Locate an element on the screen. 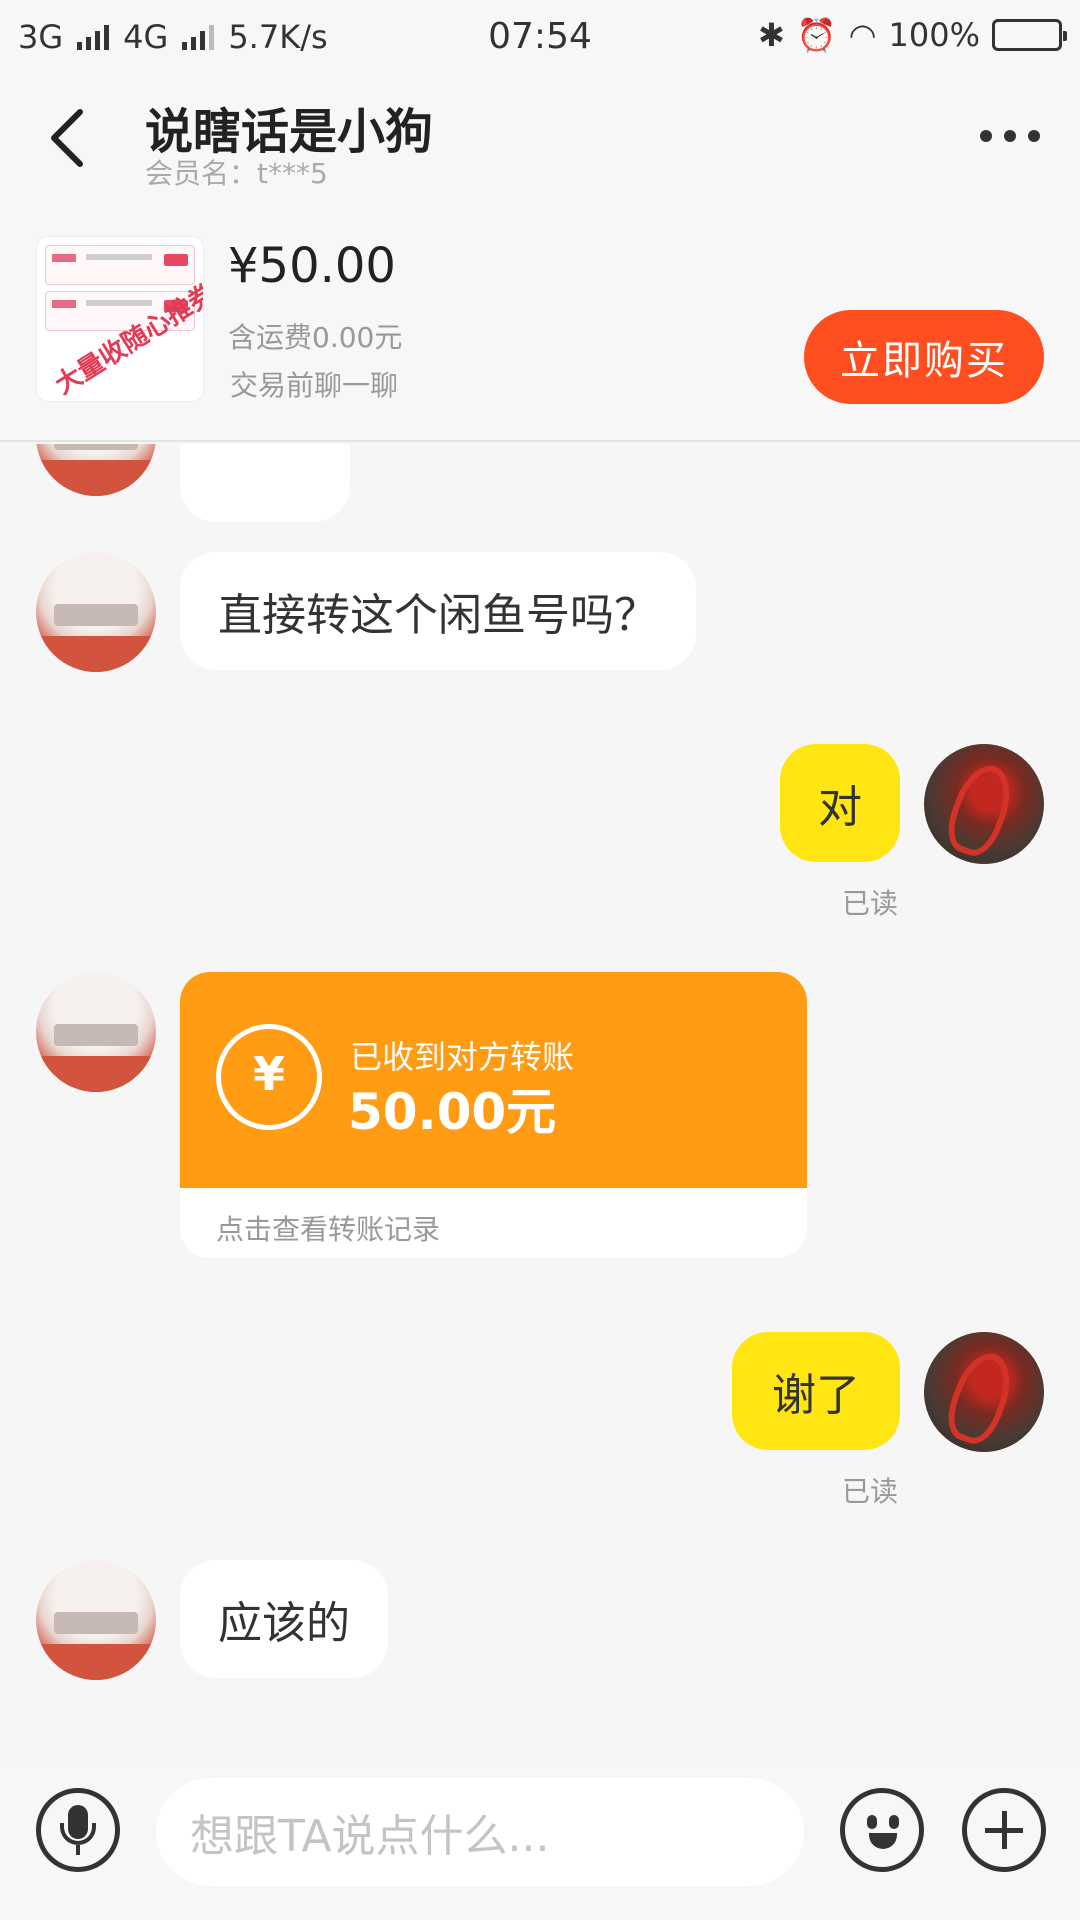 This screenshot has width=1080, height=1920. wifi-icon: ◠ is located at coordinates (862, 35).